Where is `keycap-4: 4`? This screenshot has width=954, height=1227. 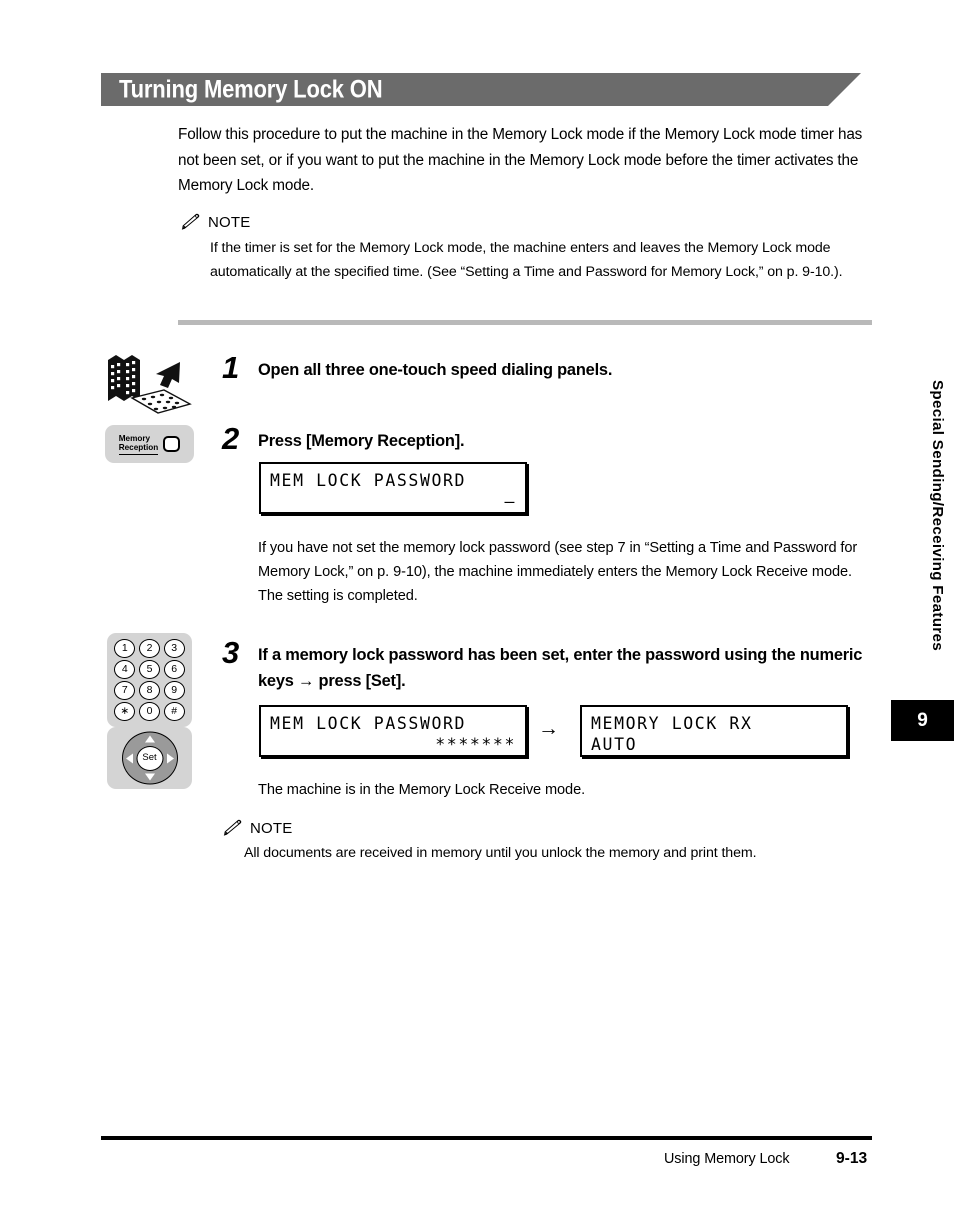
keycap-4: 4 is located at coordinates (125, 669).